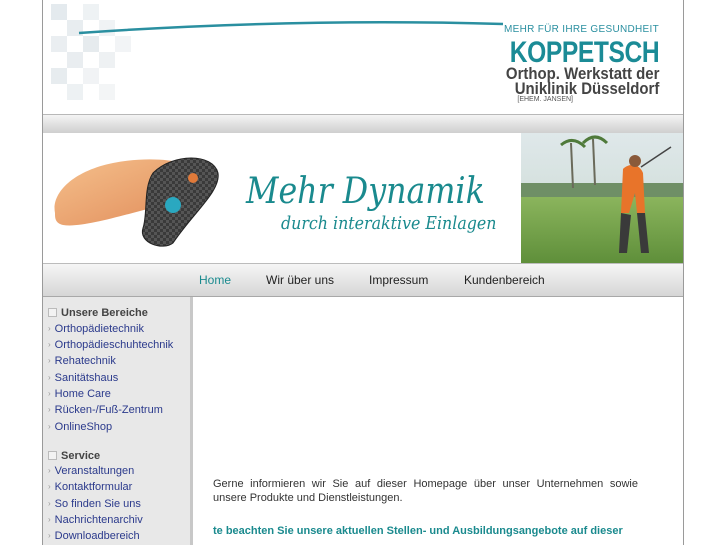 The height and width of the screenshot is (545, 727). I want to click on sidebar-item-veranstaltungen: › Veranstaltungen, so click(91, 471).